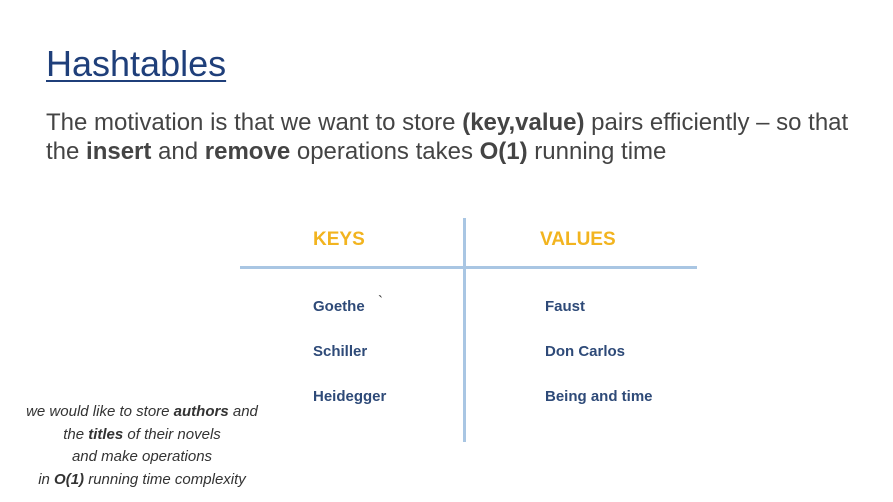 This screenshot has height=502, width=893. What do you see at coordinates (106, 434) in the screenshot?
I see `note-emphasis: titles` at bounding box center [106, 434].